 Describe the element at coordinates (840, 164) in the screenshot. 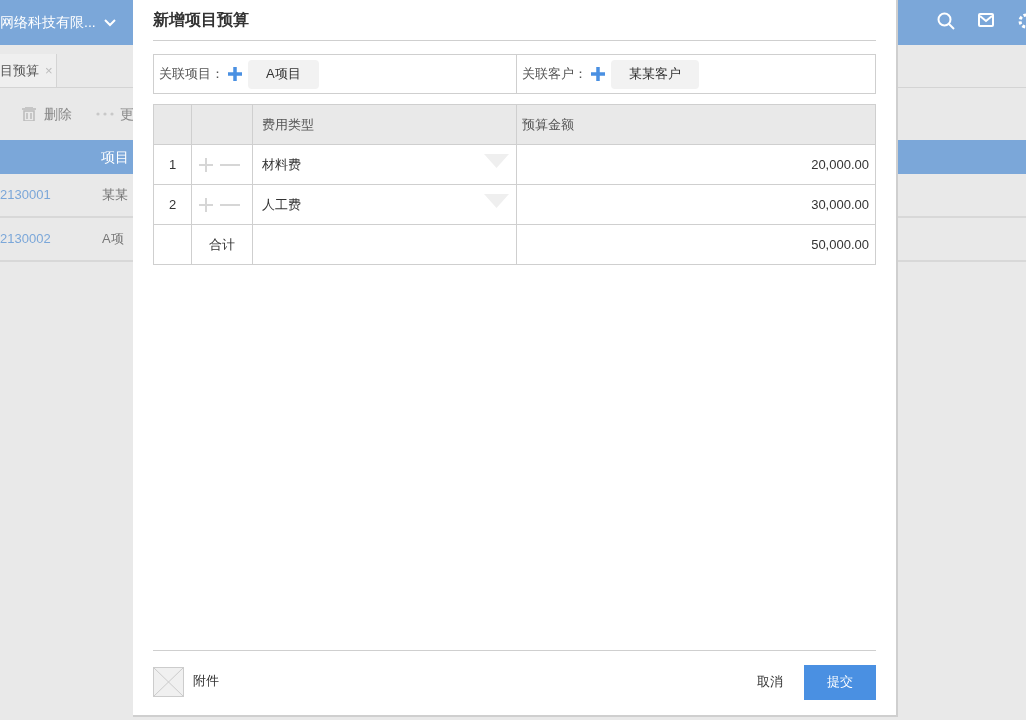

I see `table-cell-text: 20,000.00` at that location.